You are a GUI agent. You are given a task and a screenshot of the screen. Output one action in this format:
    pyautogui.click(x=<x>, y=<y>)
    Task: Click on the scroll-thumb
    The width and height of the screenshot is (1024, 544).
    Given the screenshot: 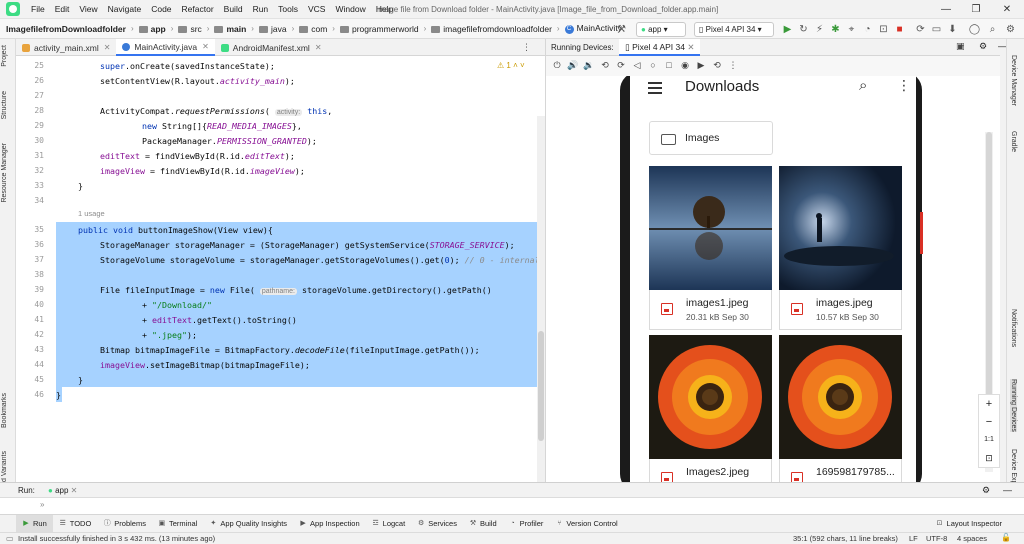 What is the action you would take?
    pyautogui.click(x=541, y=386)
    